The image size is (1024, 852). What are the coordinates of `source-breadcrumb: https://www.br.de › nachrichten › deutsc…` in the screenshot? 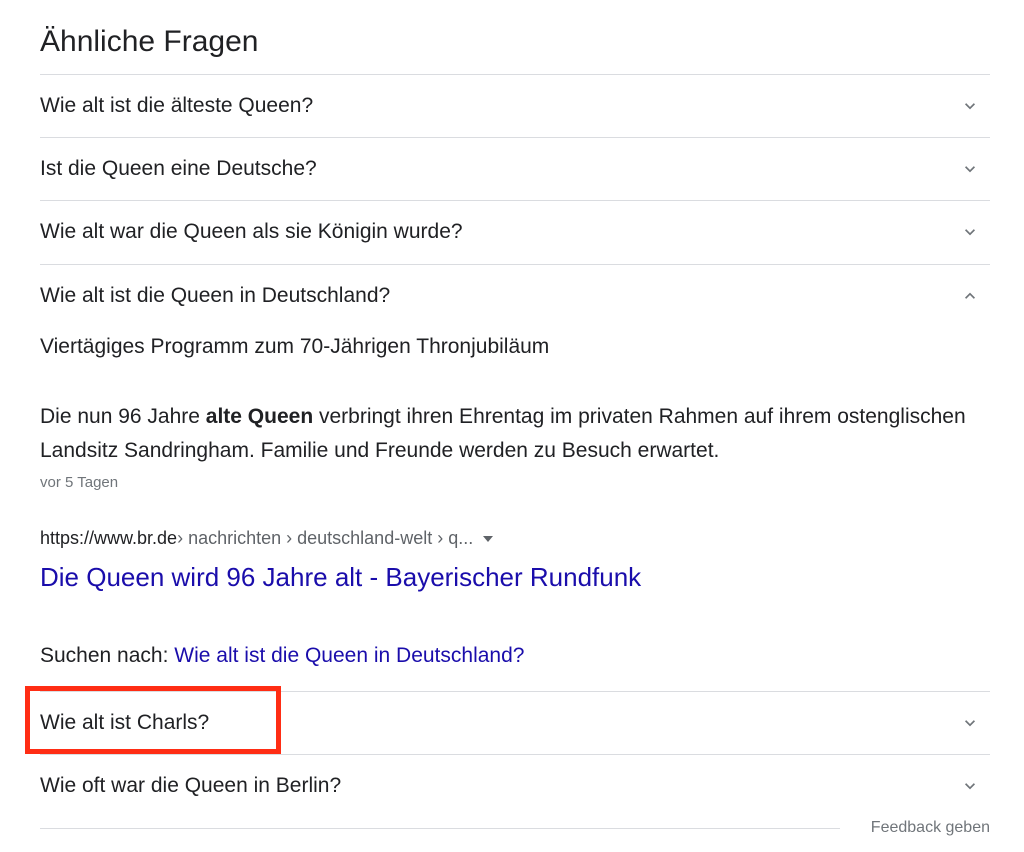 It's located at (267, 538).